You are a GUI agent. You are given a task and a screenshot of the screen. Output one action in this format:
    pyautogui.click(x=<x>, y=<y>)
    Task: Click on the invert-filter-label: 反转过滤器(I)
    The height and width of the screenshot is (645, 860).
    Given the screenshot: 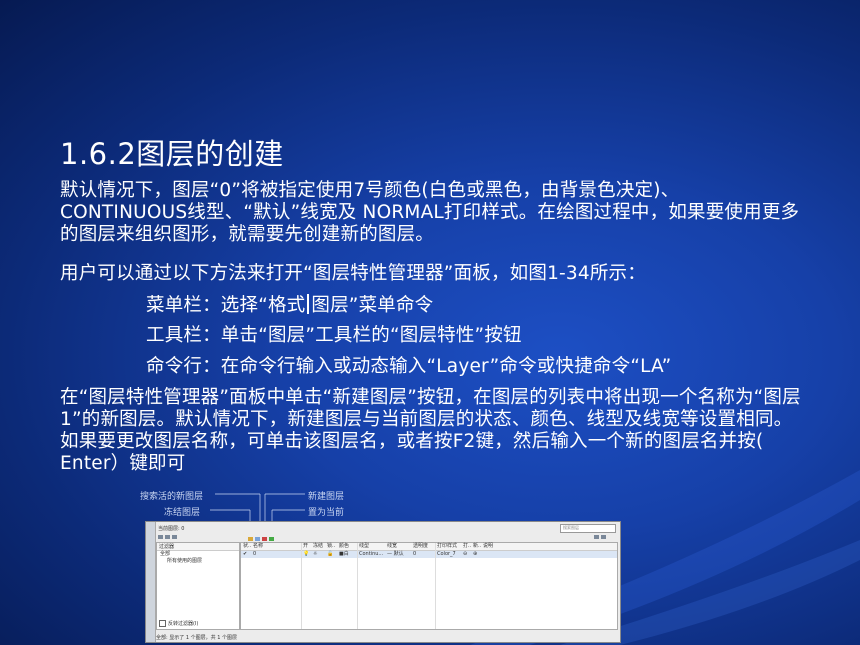 What is the action you would take?
    pyautogui.click(x=183, y=624)
    